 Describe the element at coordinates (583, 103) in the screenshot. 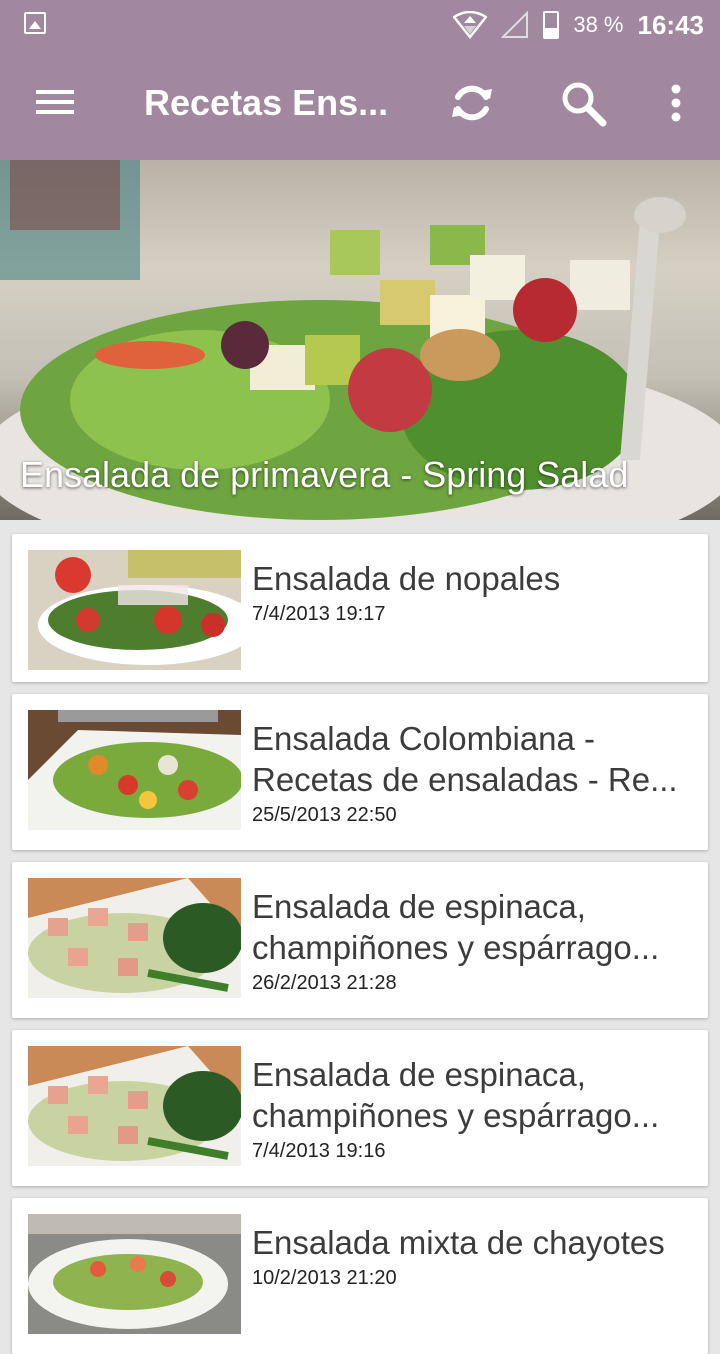

I see `search-icon` at that location.